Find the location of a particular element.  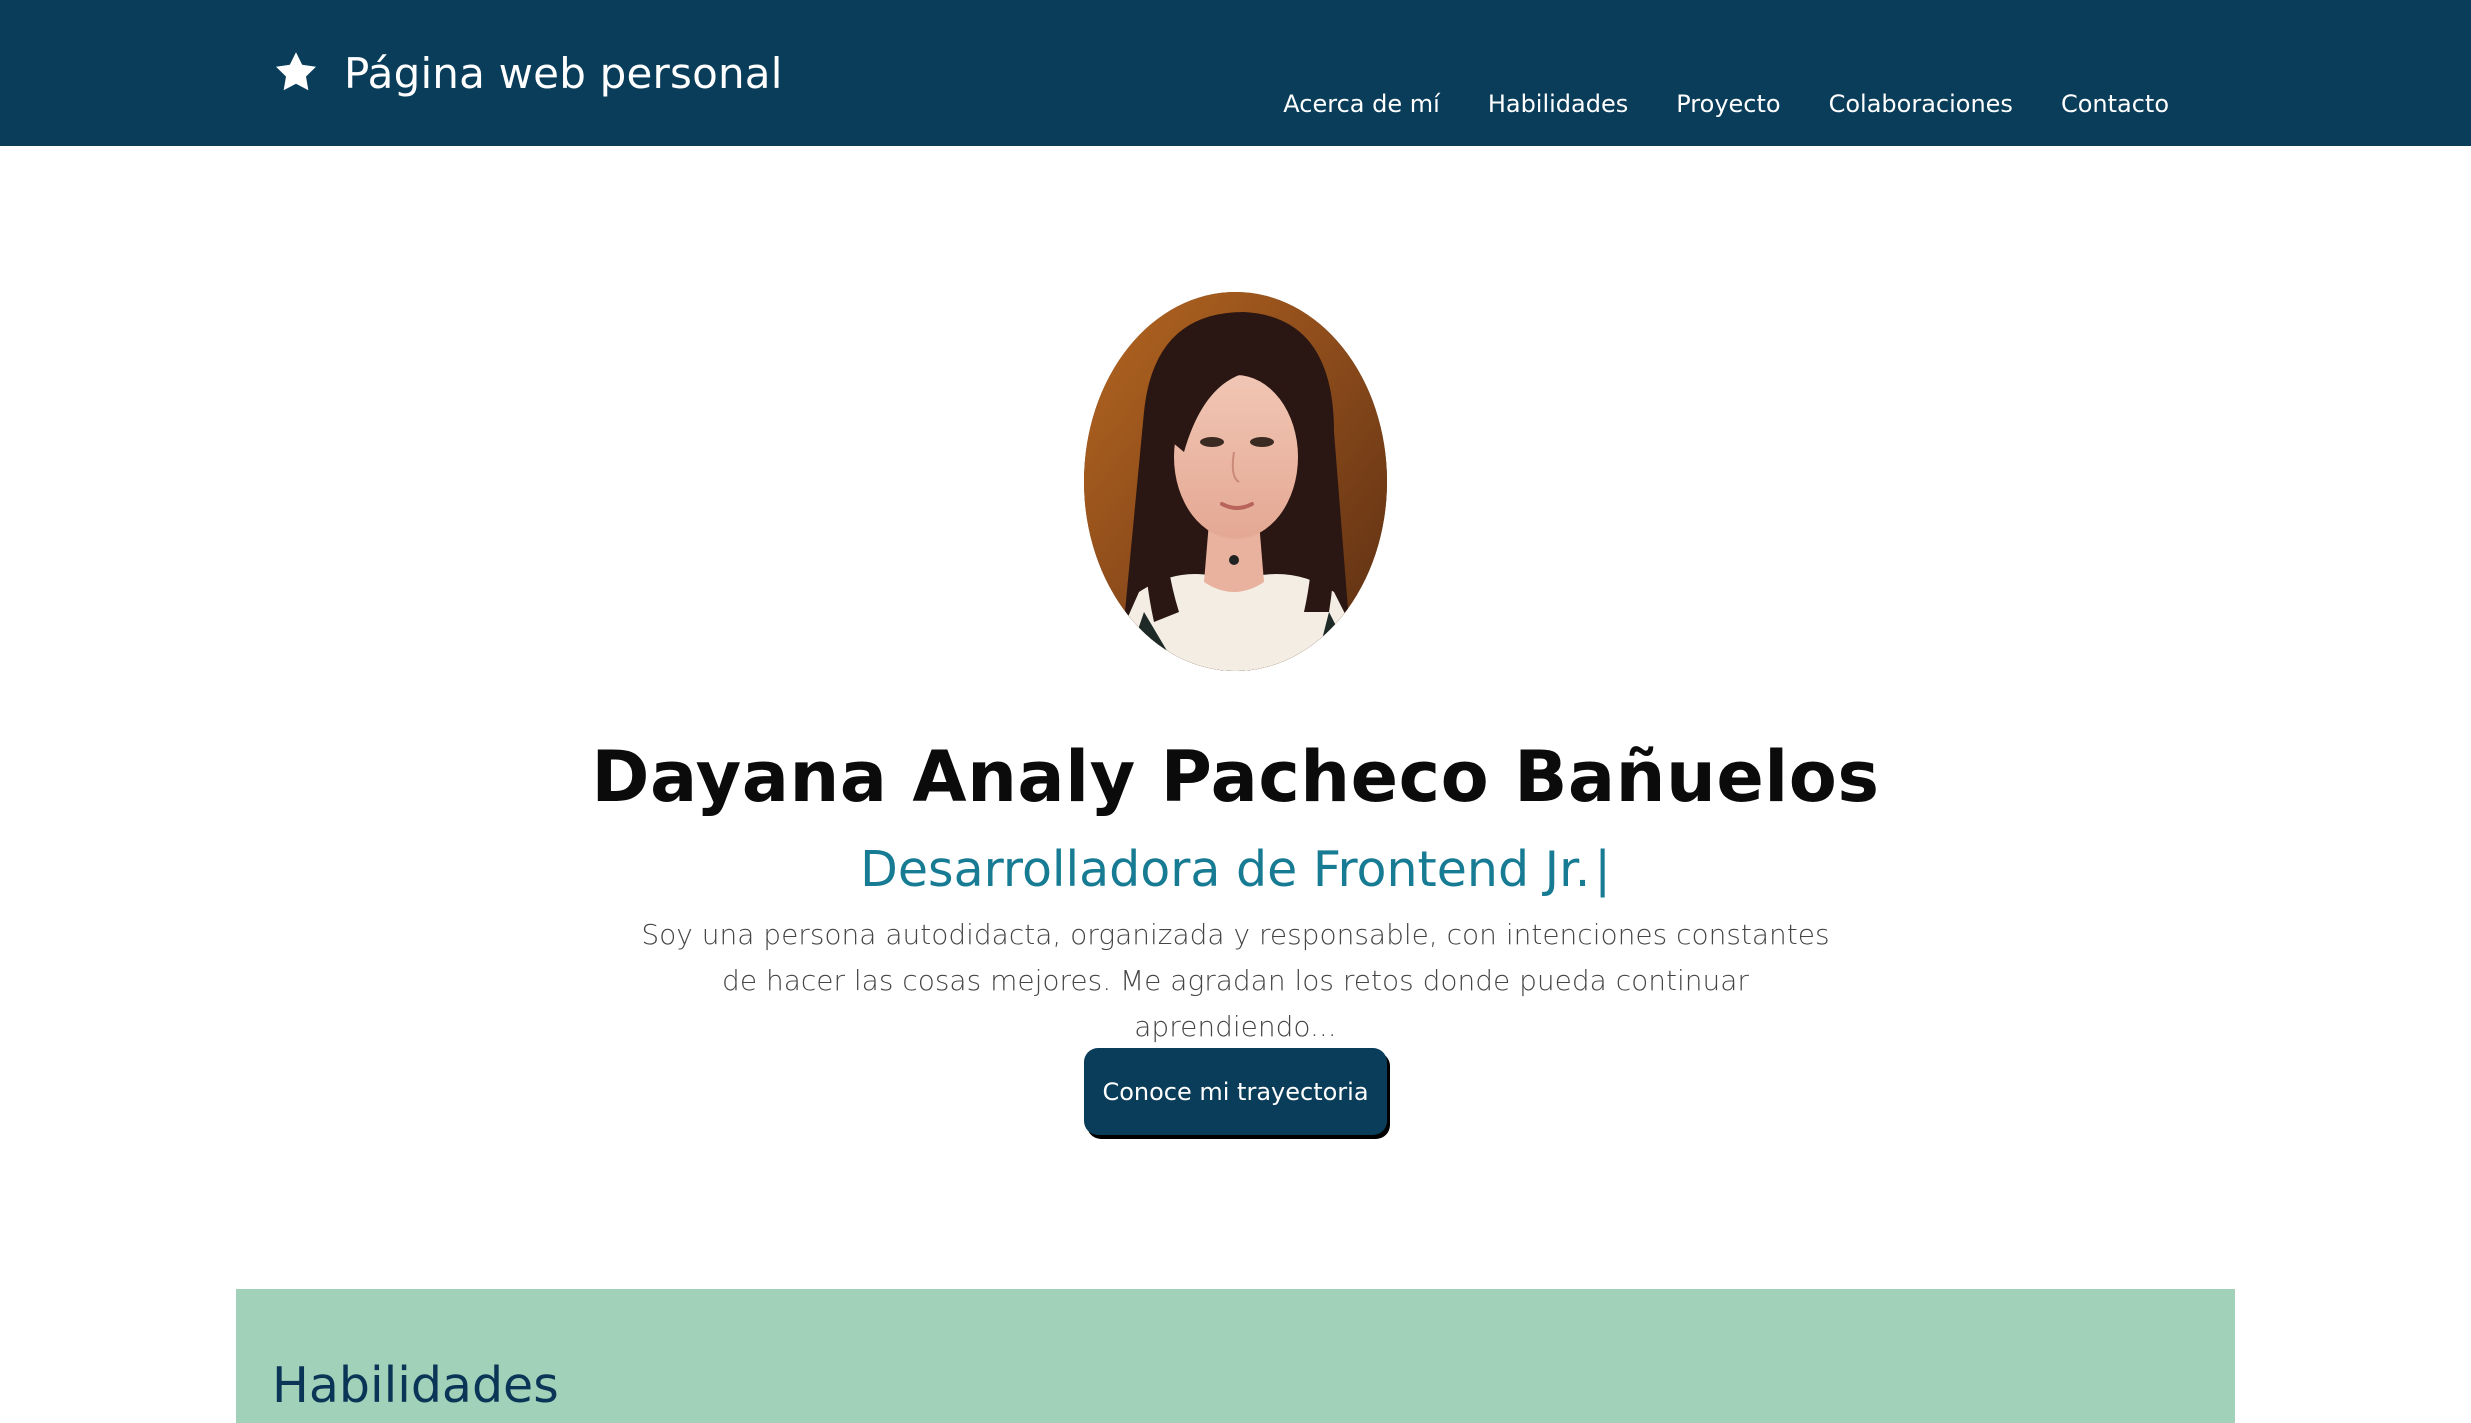

hero-role: Desarrolladora de Frontend Jr.| is located at coordinates (1235, 869).